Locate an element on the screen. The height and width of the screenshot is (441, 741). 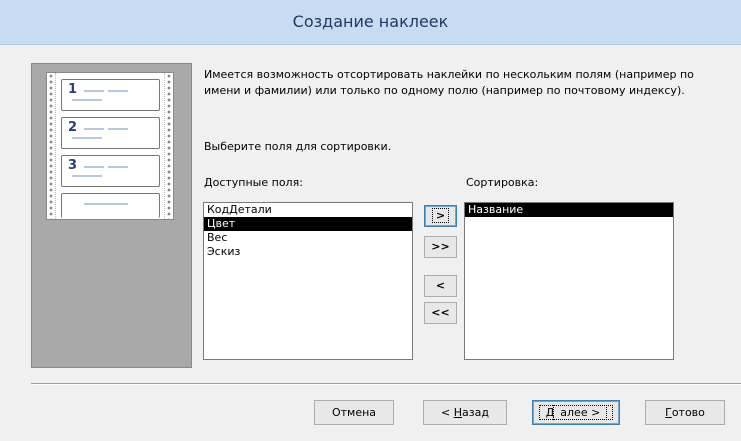
add-field-button: > is located at coordinates (440, 216).